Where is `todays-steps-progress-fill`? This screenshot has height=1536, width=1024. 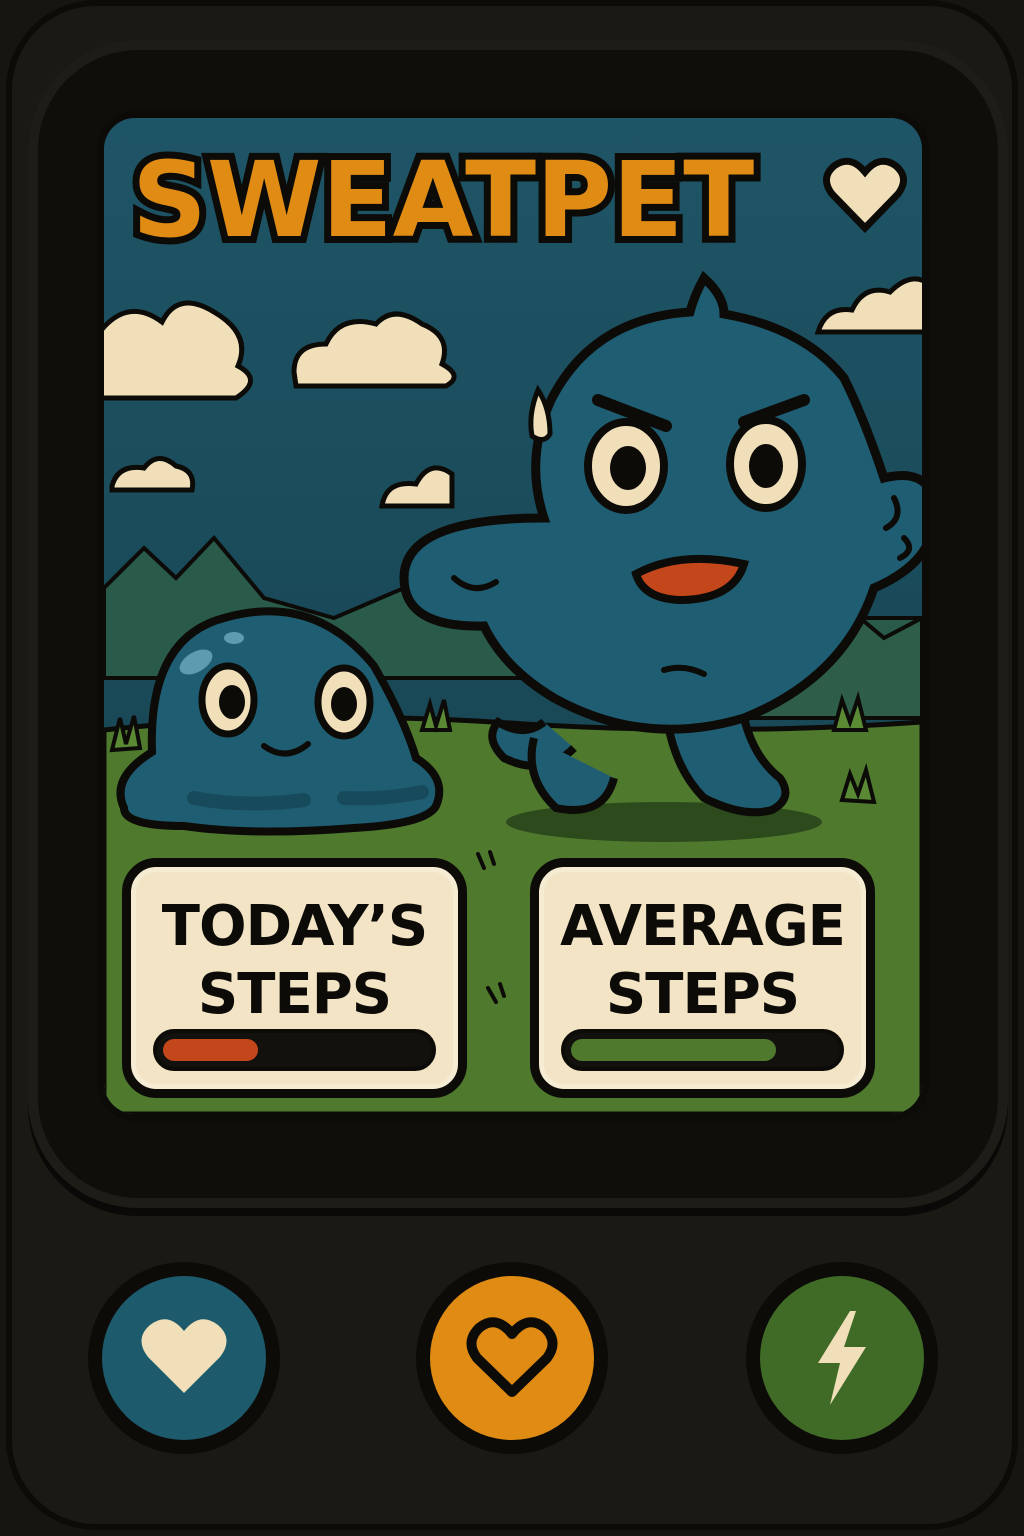 todays-steps-progress-fill is located at coordinates (210, 1050).